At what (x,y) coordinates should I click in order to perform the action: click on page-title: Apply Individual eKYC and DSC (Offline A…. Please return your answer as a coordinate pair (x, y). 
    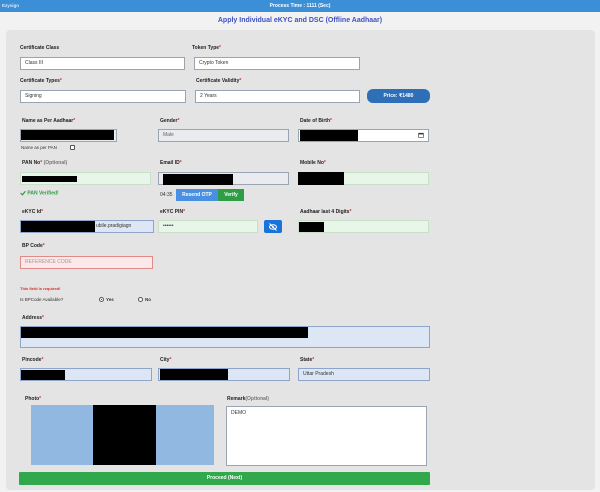
    Looking at the image, I should click on (300, 20).